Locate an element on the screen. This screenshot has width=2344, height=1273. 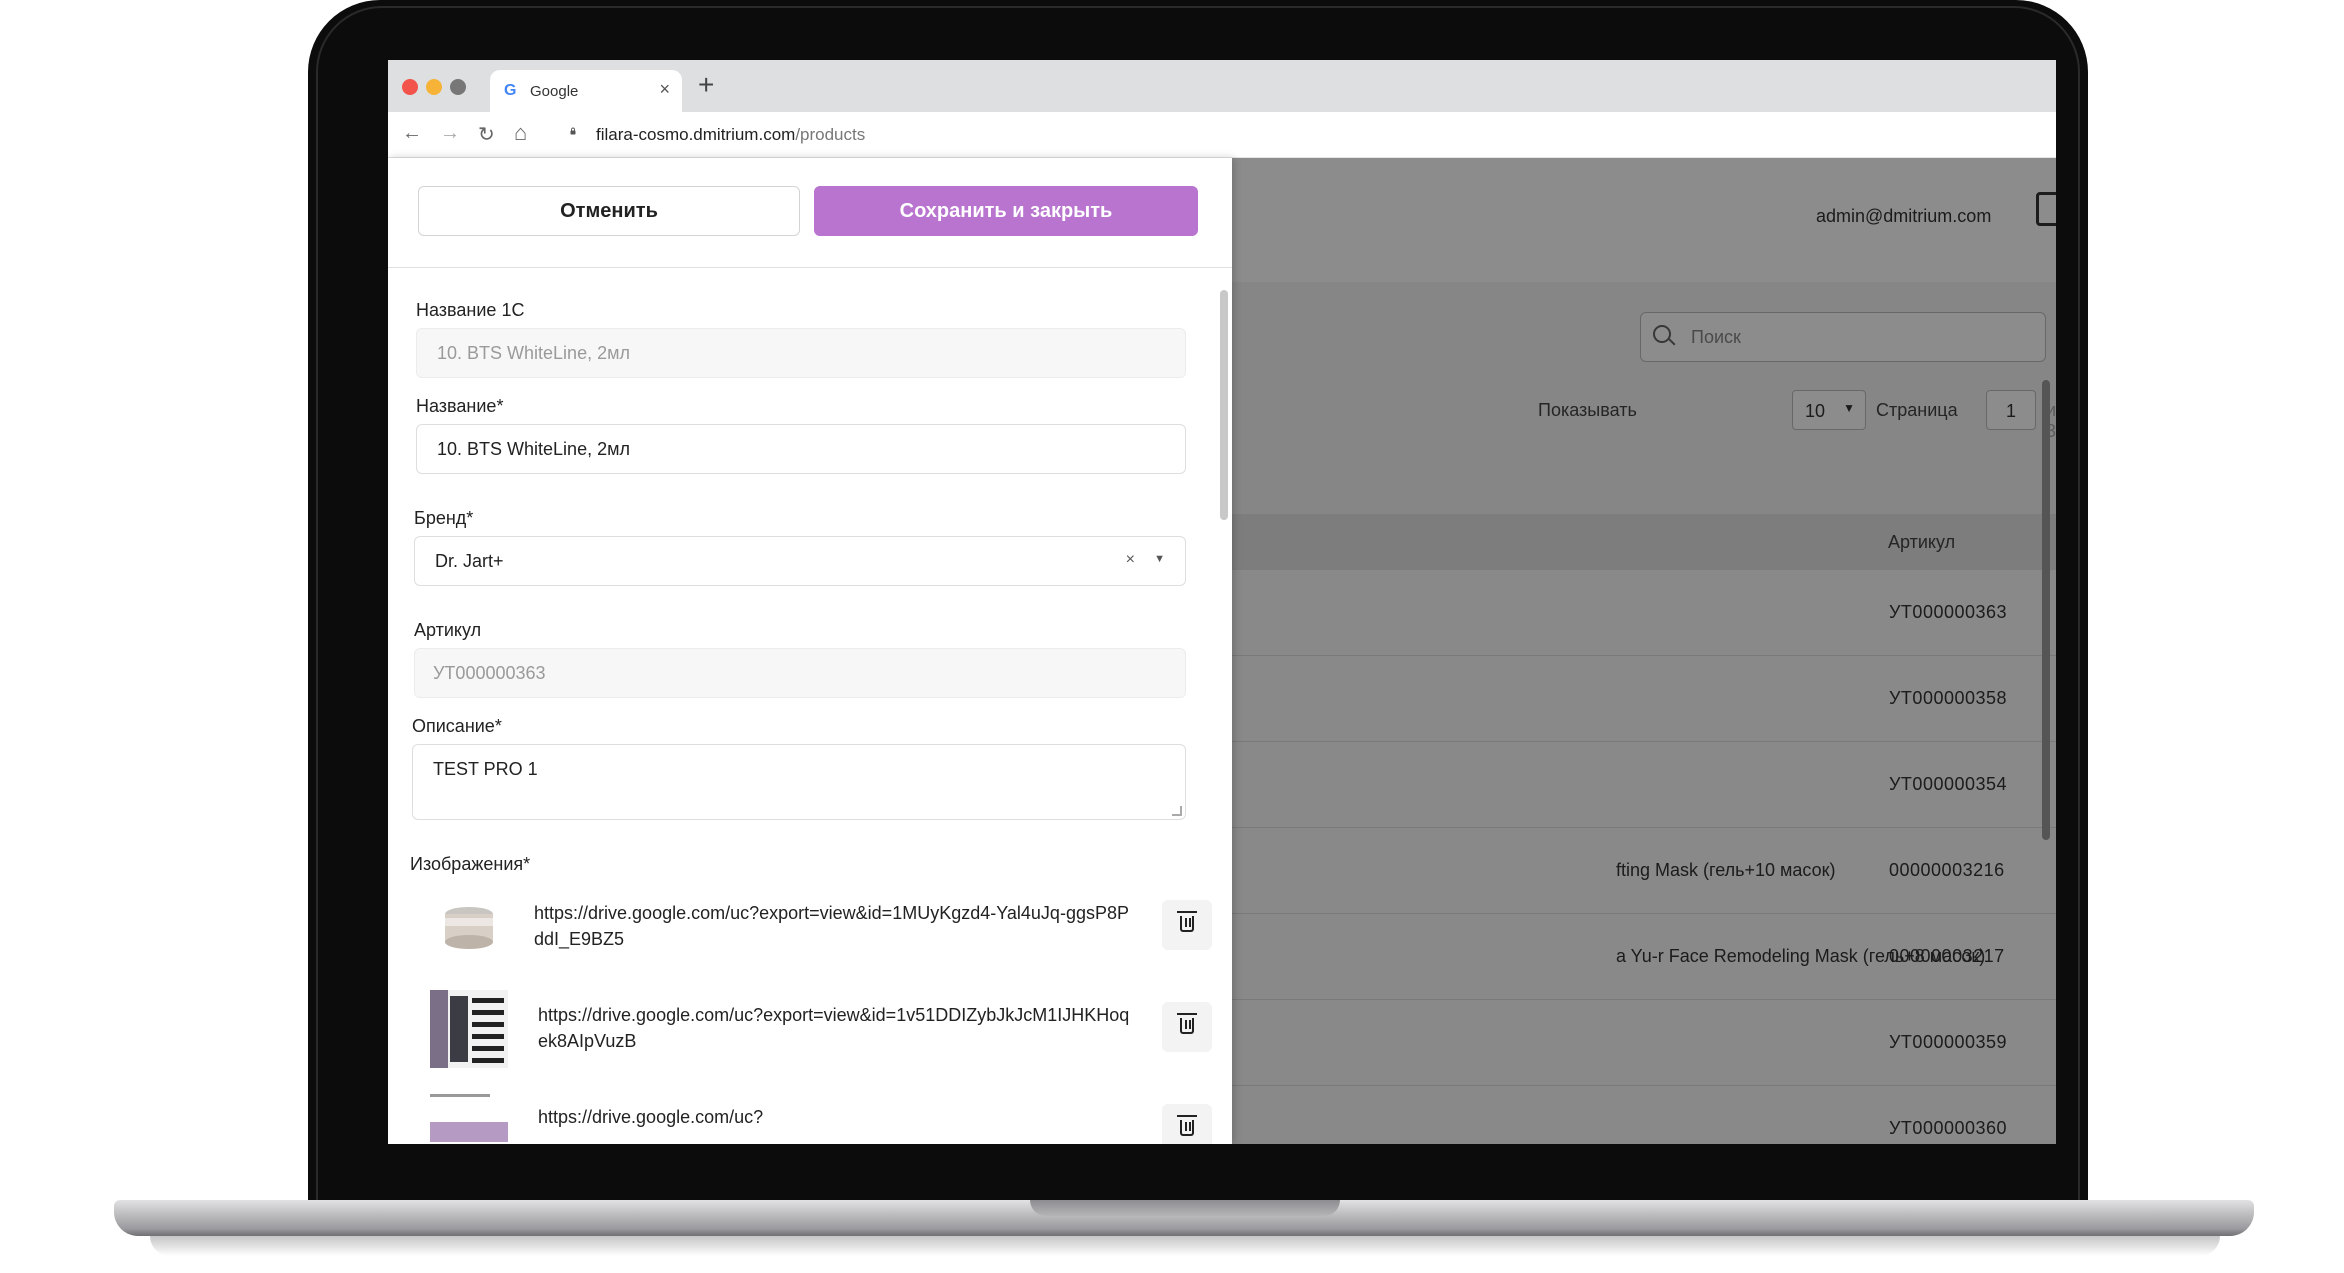
tab-close-icon: × is located at coordinates (664, 89).